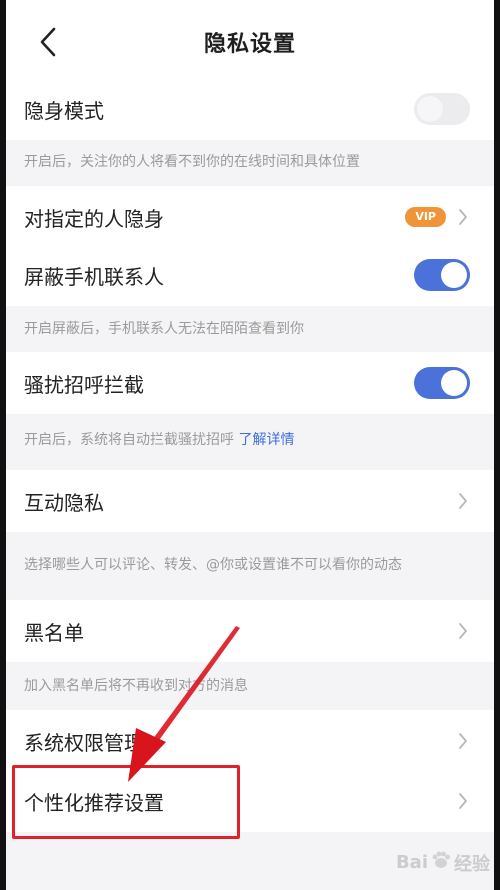  I want to click on row-block-contacts: 屏蔽手机联系人, so click(250, 275).